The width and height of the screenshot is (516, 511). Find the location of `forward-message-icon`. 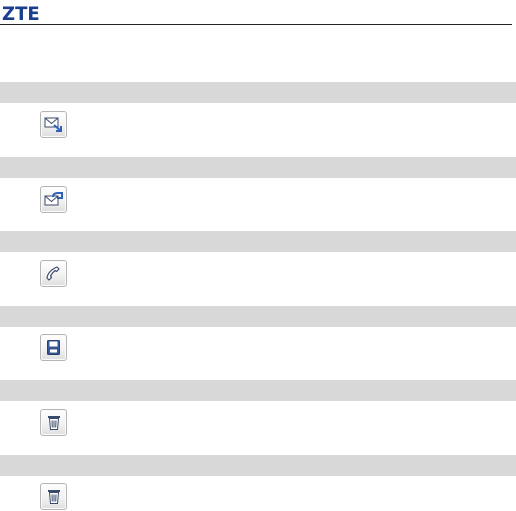

forward-message-icon is located at coordinates (53, 199).